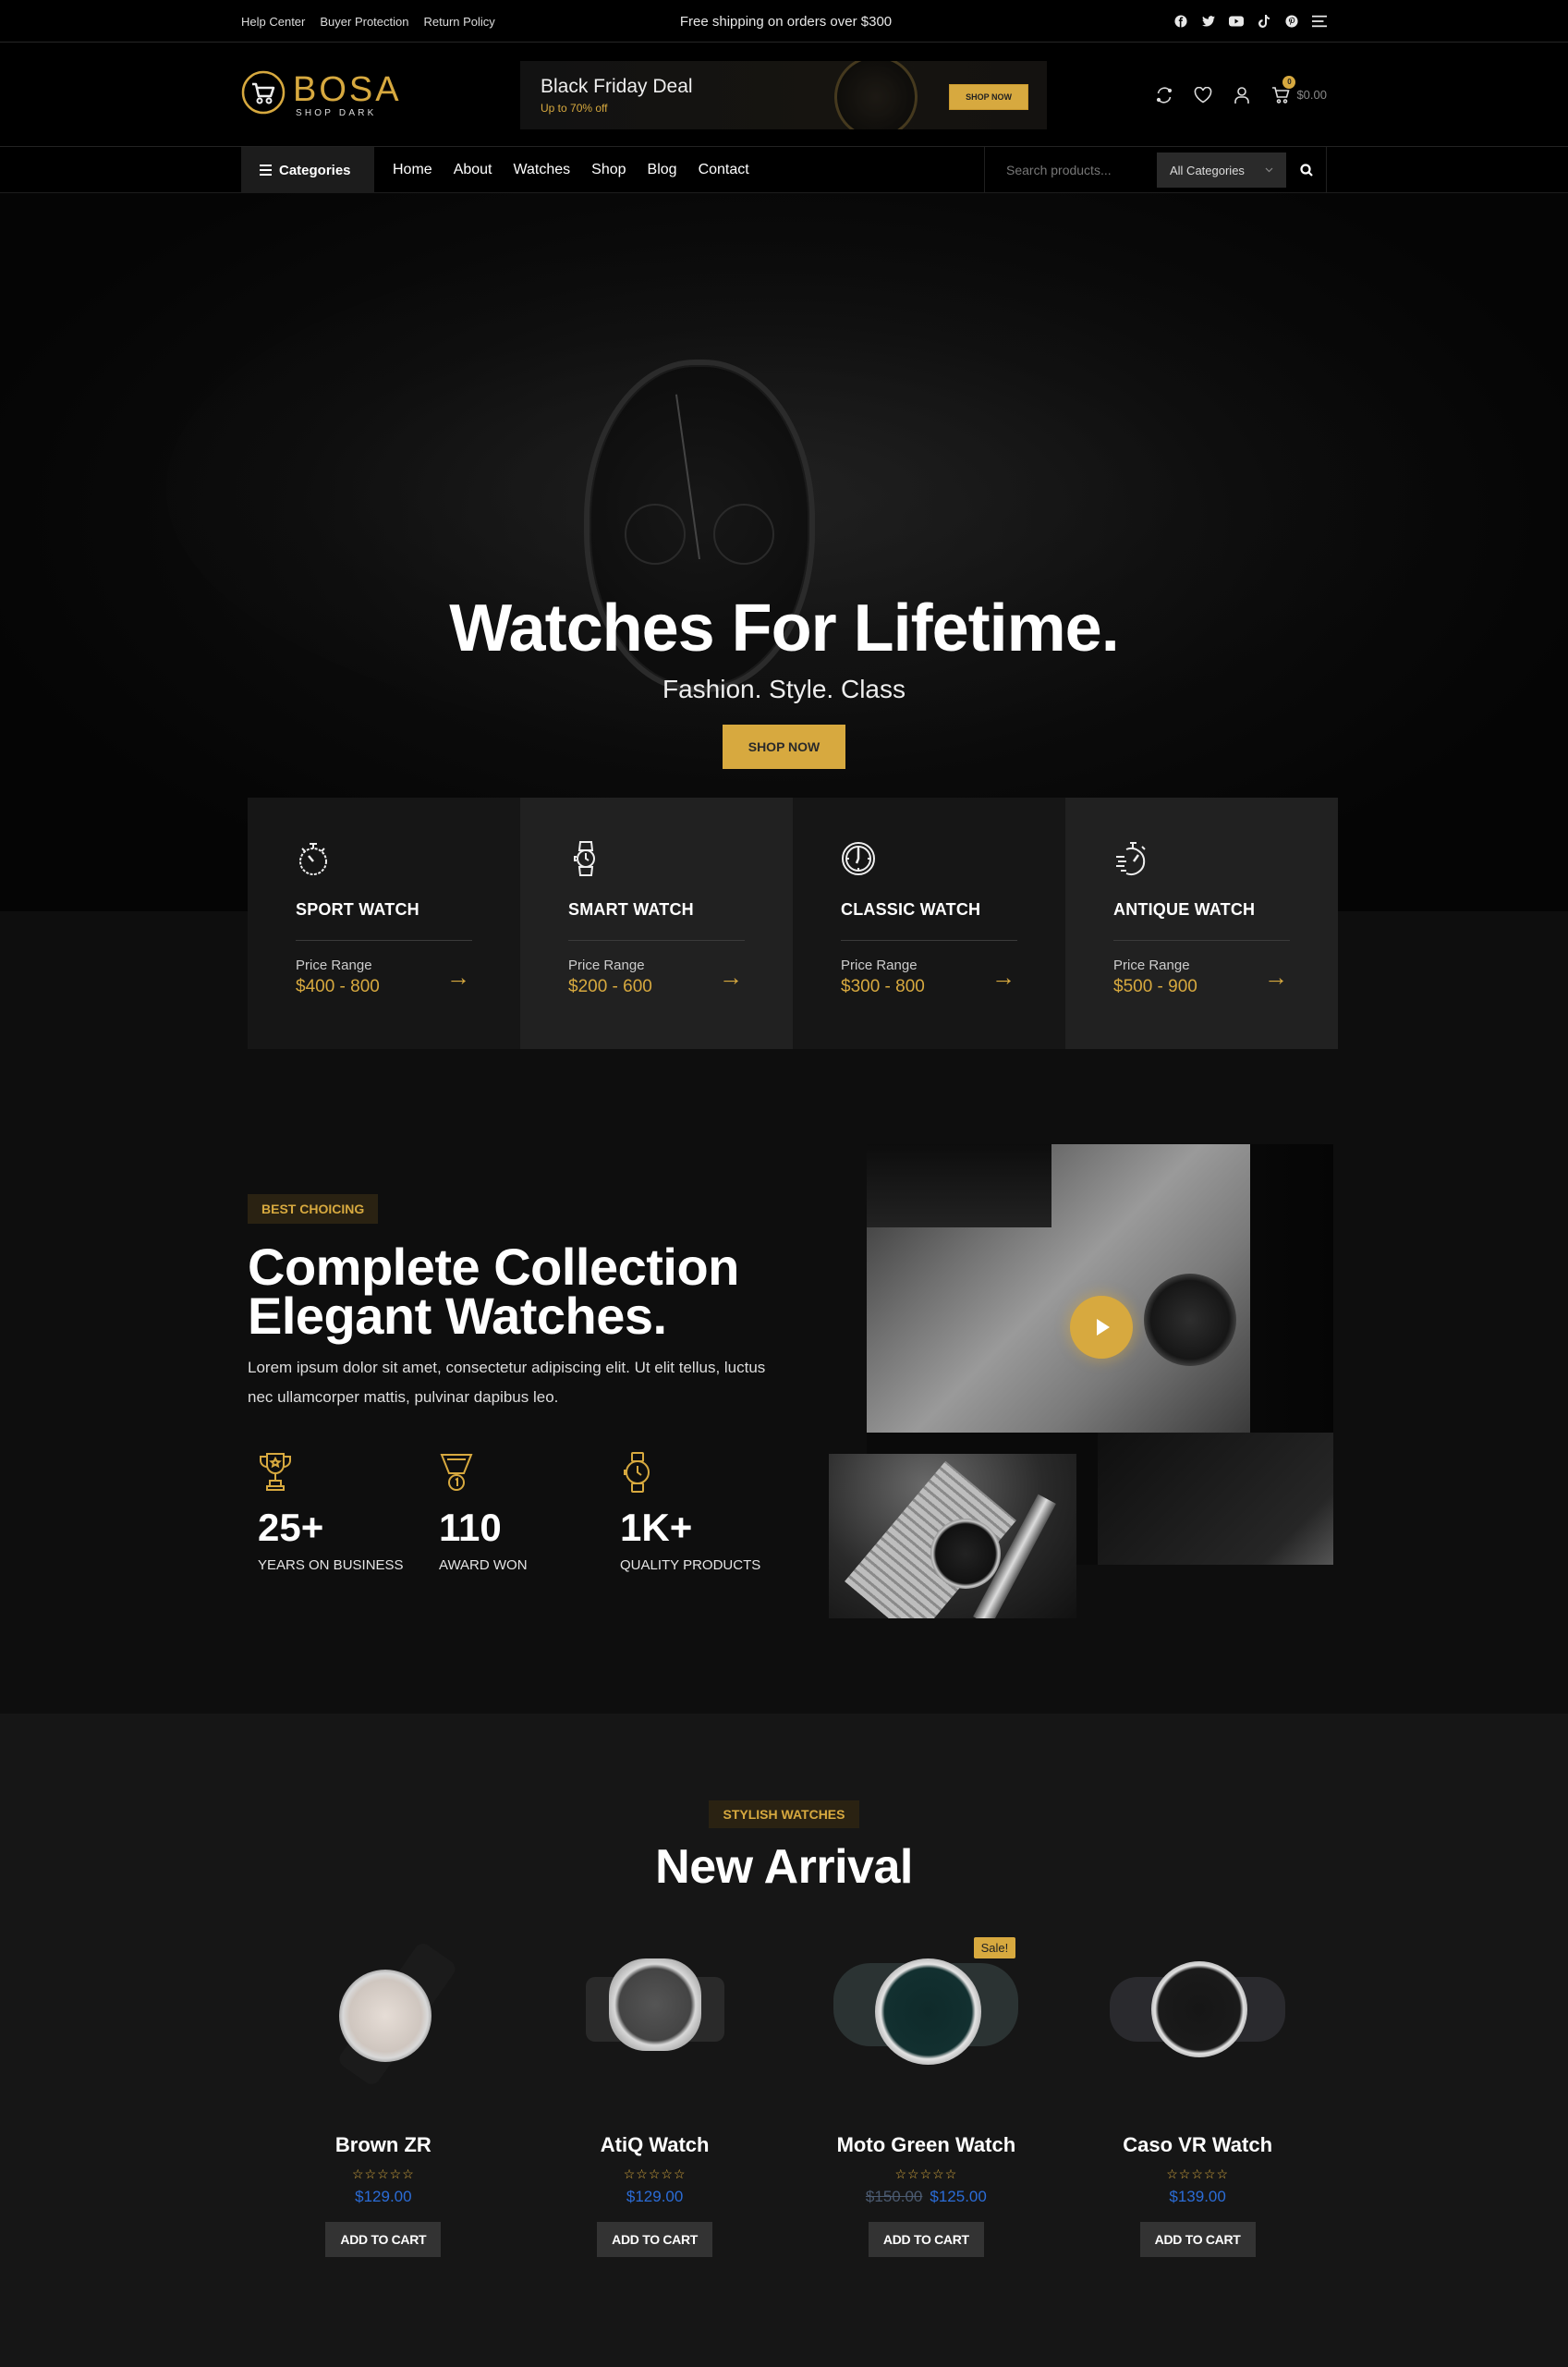  What do you see at coordinates (784, 1867) in the screenshot?
I see `arrivals-title: New Arrival` at bounding box center [784, 1867].